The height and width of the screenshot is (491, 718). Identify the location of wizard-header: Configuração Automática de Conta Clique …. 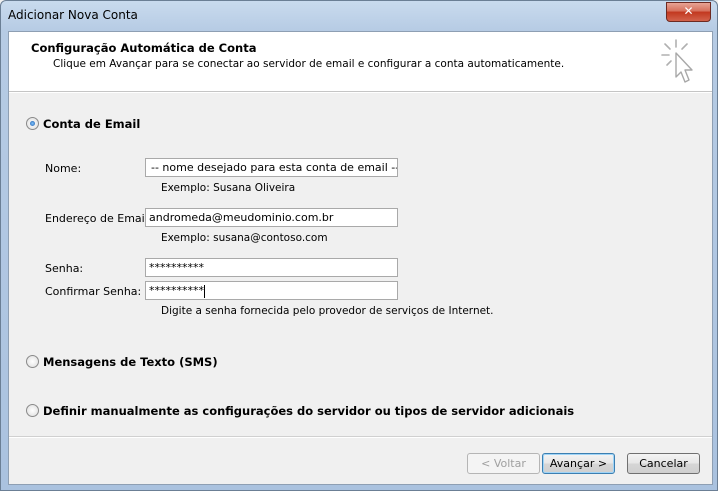
(360, 62).